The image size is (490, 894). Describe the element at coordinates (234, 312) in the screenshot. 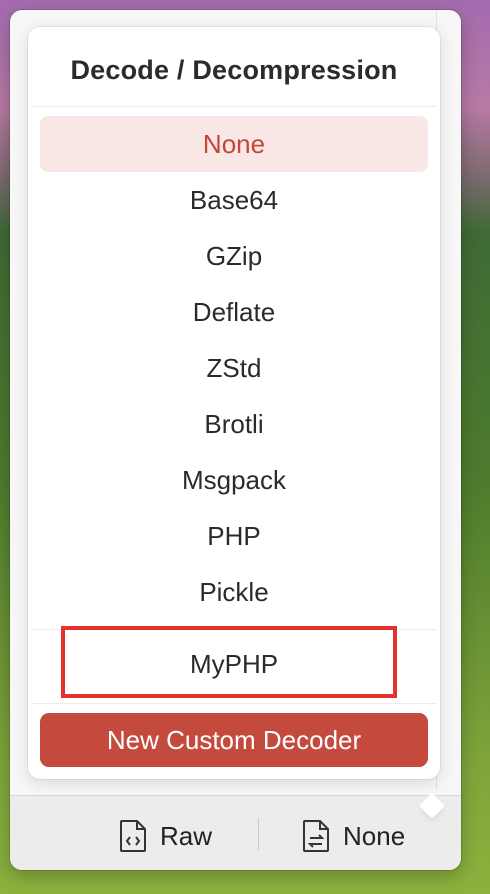

I see `decoder-option-deflate: Deflate` at that location.